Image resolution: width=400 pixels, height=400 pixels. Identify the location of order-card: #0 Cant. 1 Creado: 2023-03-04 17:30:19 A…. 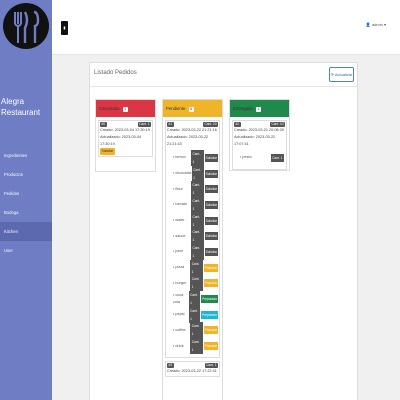
(125, 138).